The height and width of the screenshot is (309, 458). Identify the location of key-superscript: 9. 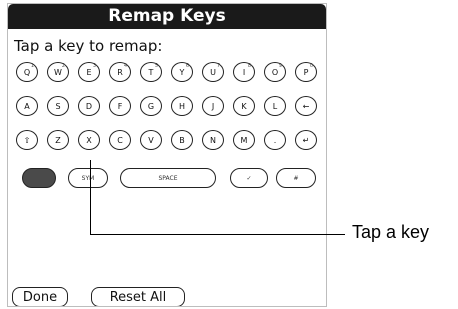
(280, 66).